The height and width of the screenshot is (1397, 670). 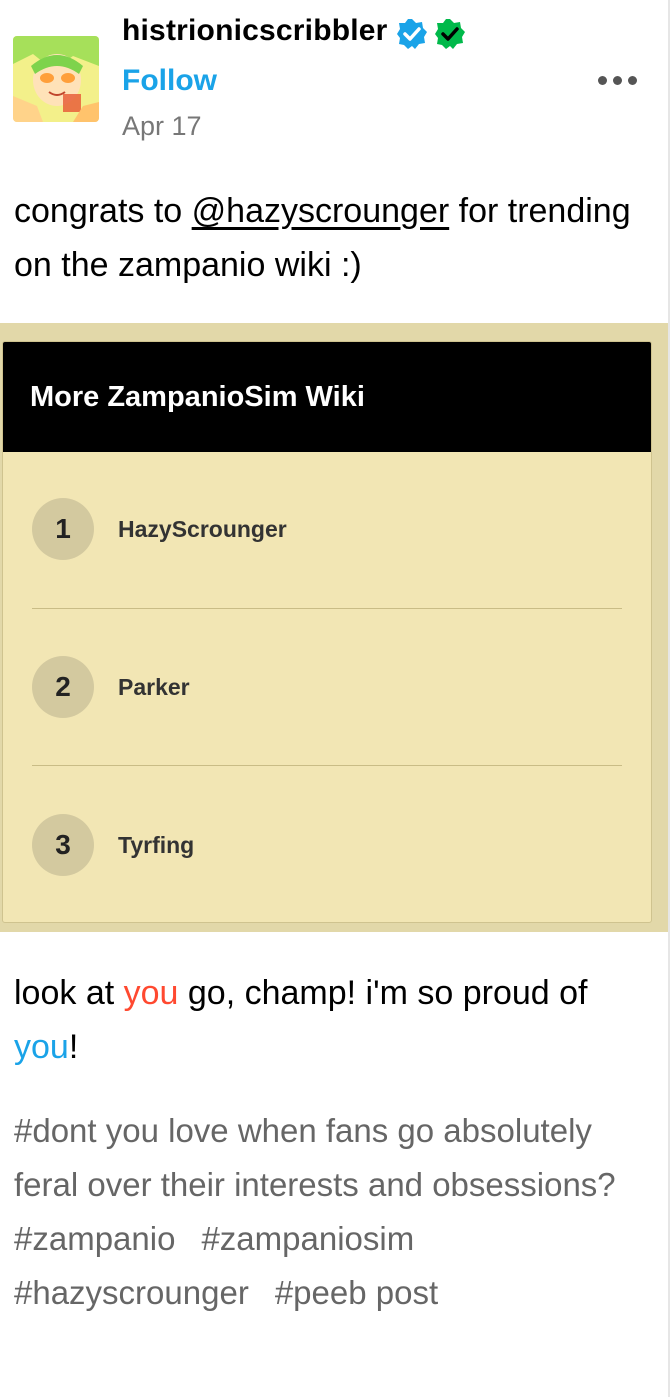 What do you see at coordinates (169, 81) in the screenshot?
I see `follow-button: Follow` at bounding box center [169, 81].